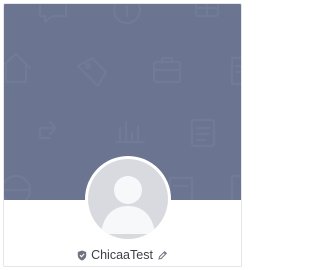 Image resolution: width=320 pixels, height=270 pixels. What do you see at coordinates (92, 72) in the screenshot?
I see `tag-icon` at bounding box center [92, 72].